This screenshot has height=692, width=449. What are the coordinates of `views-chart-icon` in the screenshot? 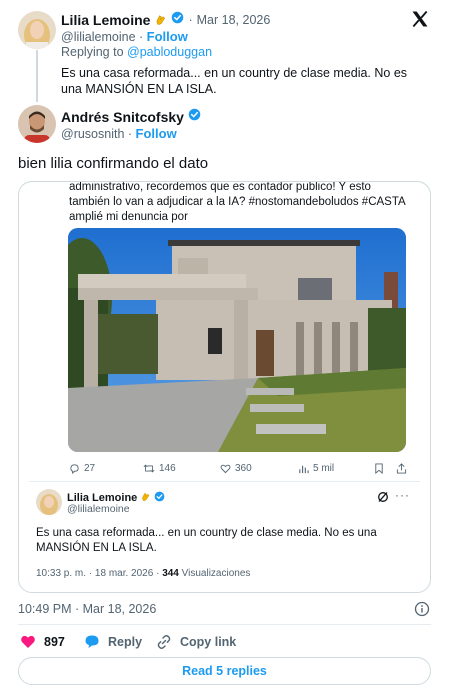 It's located at (304, 469).